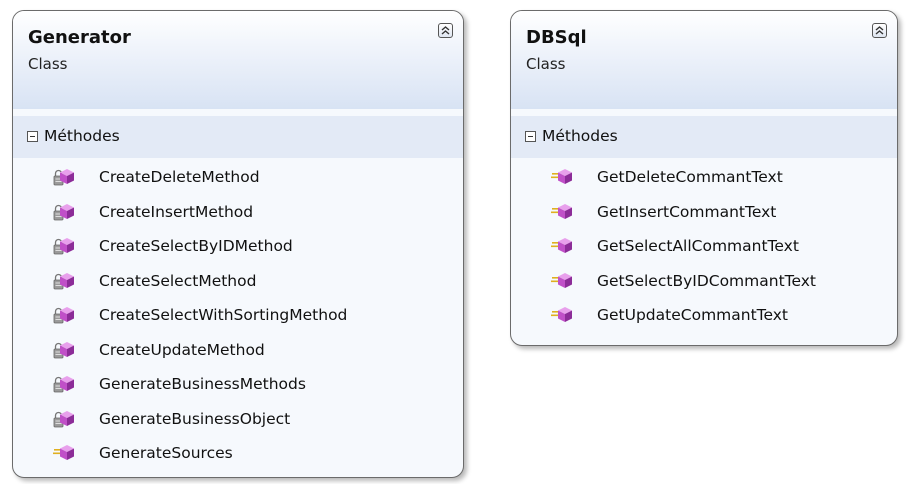  I want to click on method-item: GenerateBusinessMethods, so click(238, 385).